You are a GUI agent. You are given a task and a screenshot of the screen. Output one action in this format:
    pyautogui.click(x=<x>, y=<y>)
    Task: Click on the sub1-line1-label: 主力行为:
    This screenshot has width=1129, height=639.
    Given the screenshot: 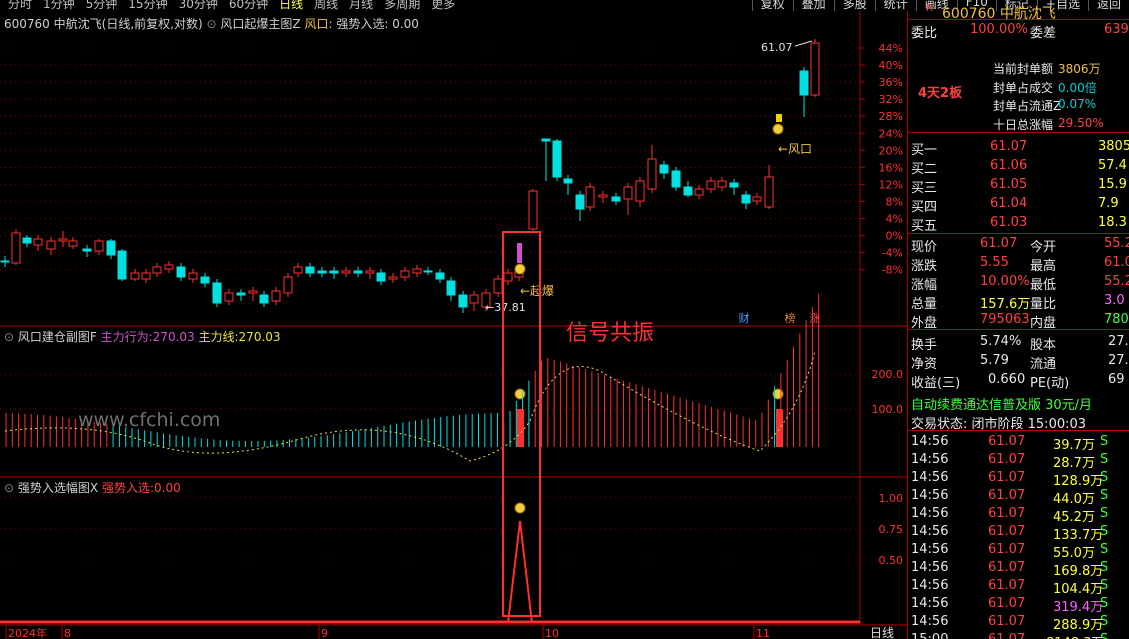 What is the action you would take?
    pyautogui.click(x=126, y=337)
    